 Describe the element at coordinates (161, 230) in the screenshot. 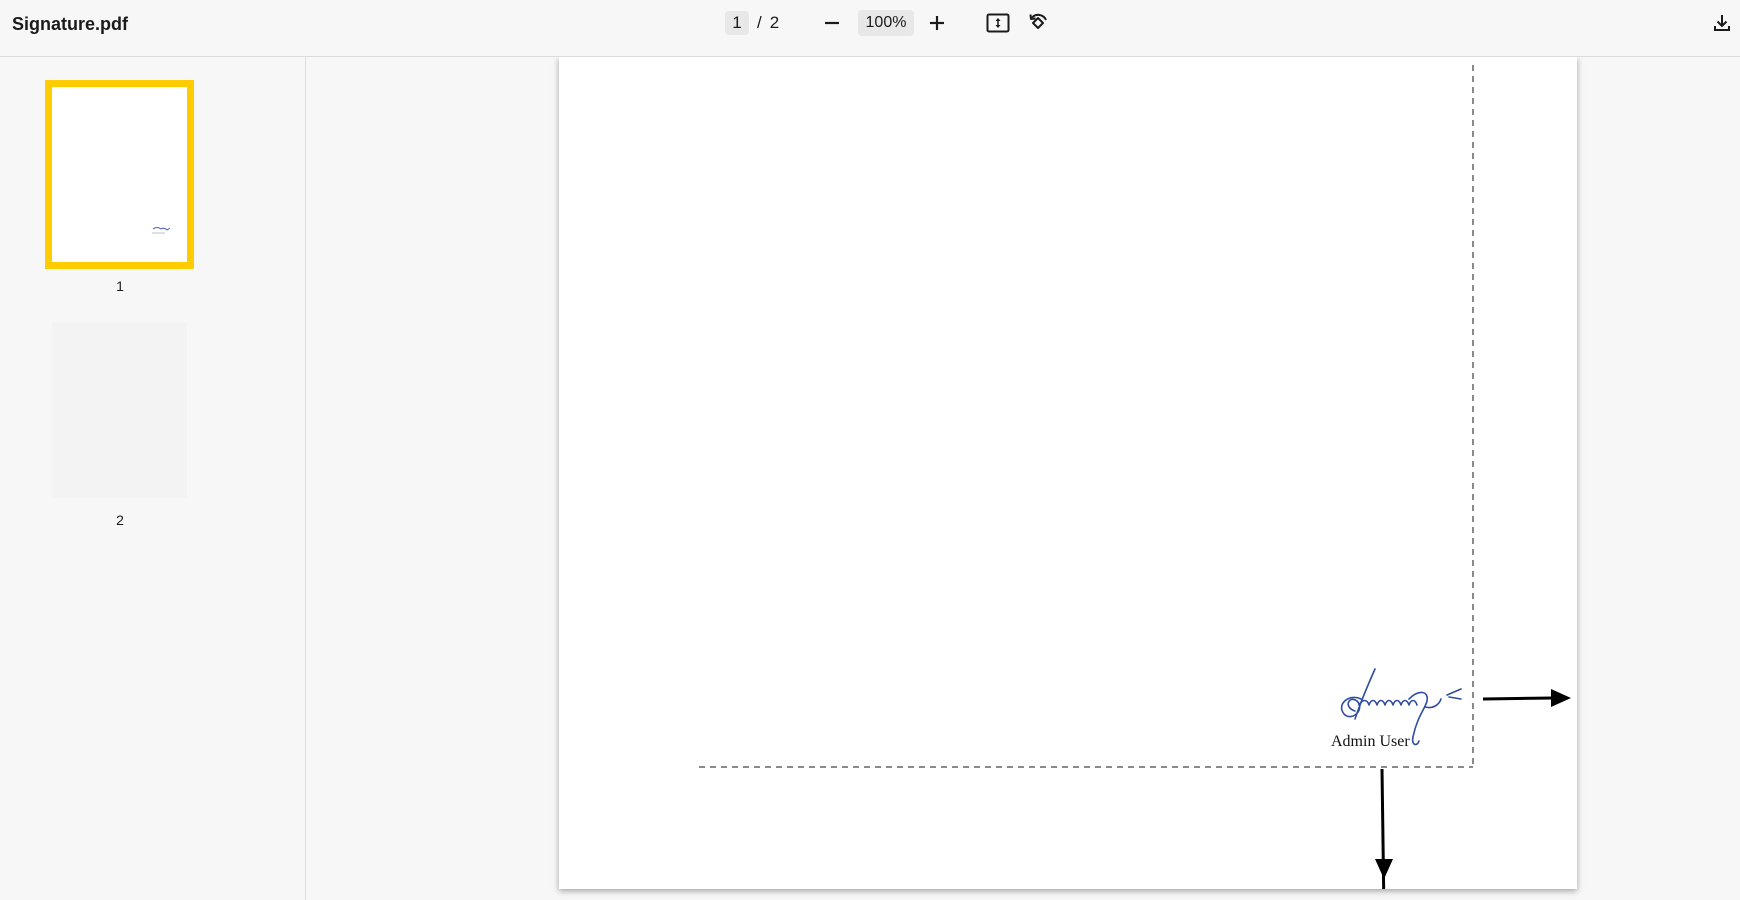

I see `thumbnail-signature-preview` at that location.